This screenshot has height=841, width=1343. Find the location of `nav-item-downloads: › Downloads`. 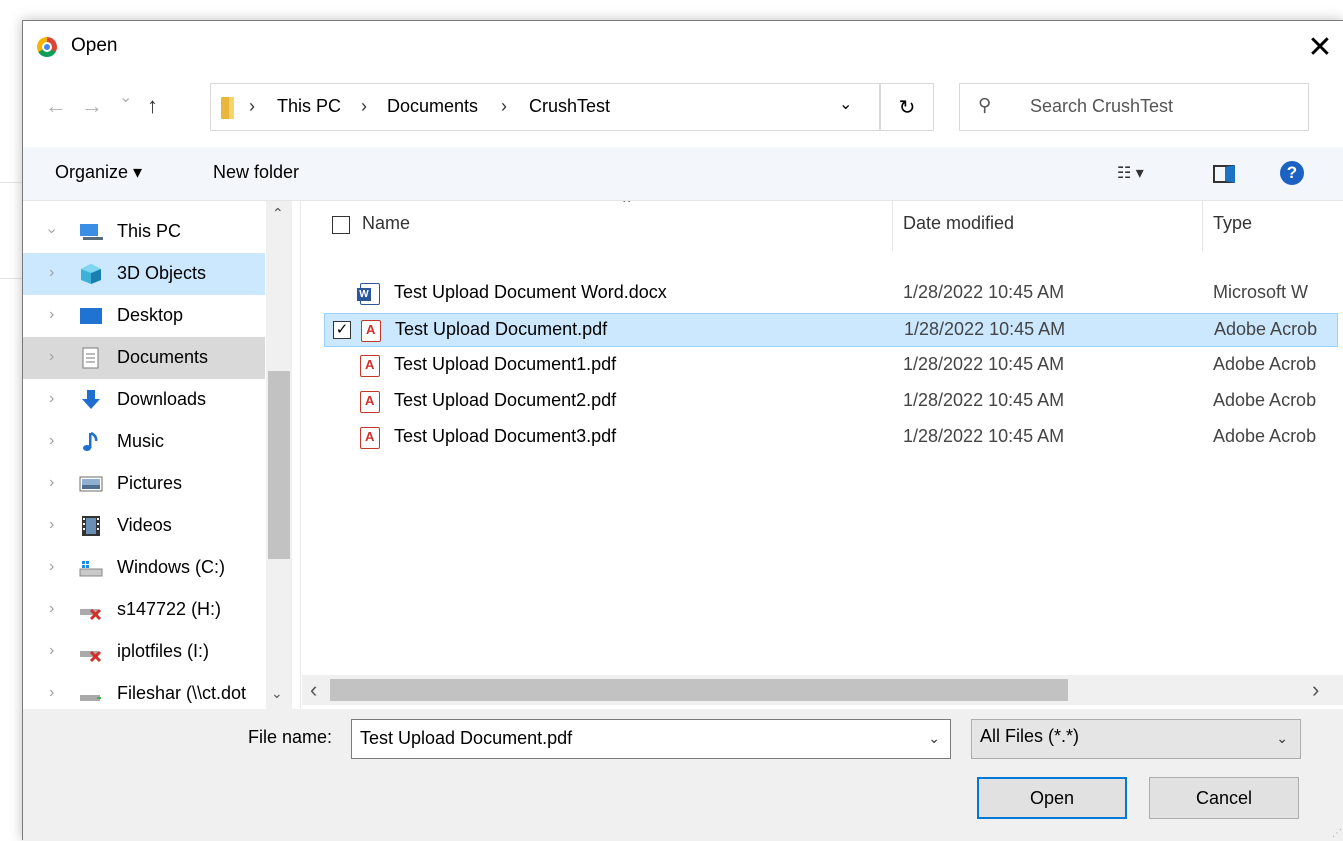

nav-item-downloads: › Downloads is located at coordinates (144, 400).